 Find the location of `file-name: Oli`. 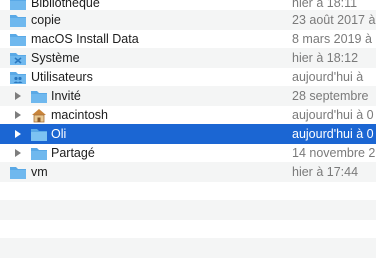

file-name: Oli is located at coordinates (59, 134).